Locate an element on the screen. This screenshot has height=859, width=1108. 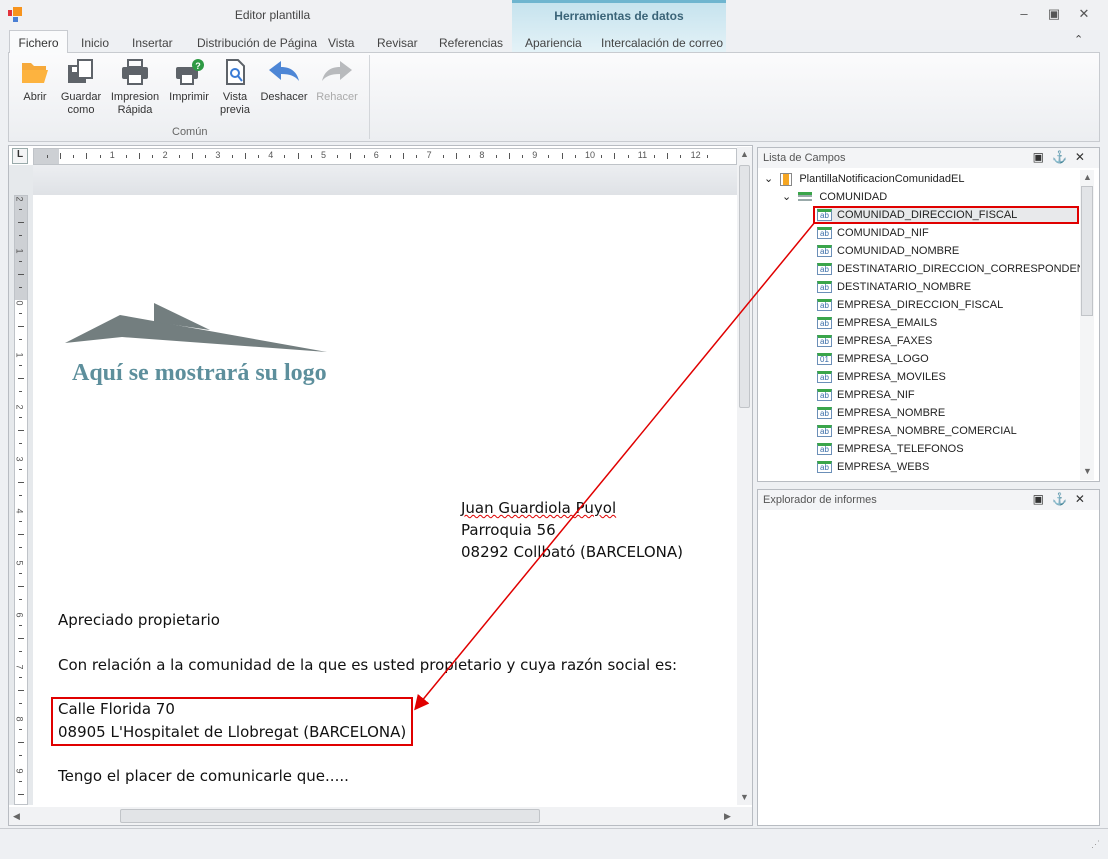
ruler-number: 8 is located at coordinates (482, 155).